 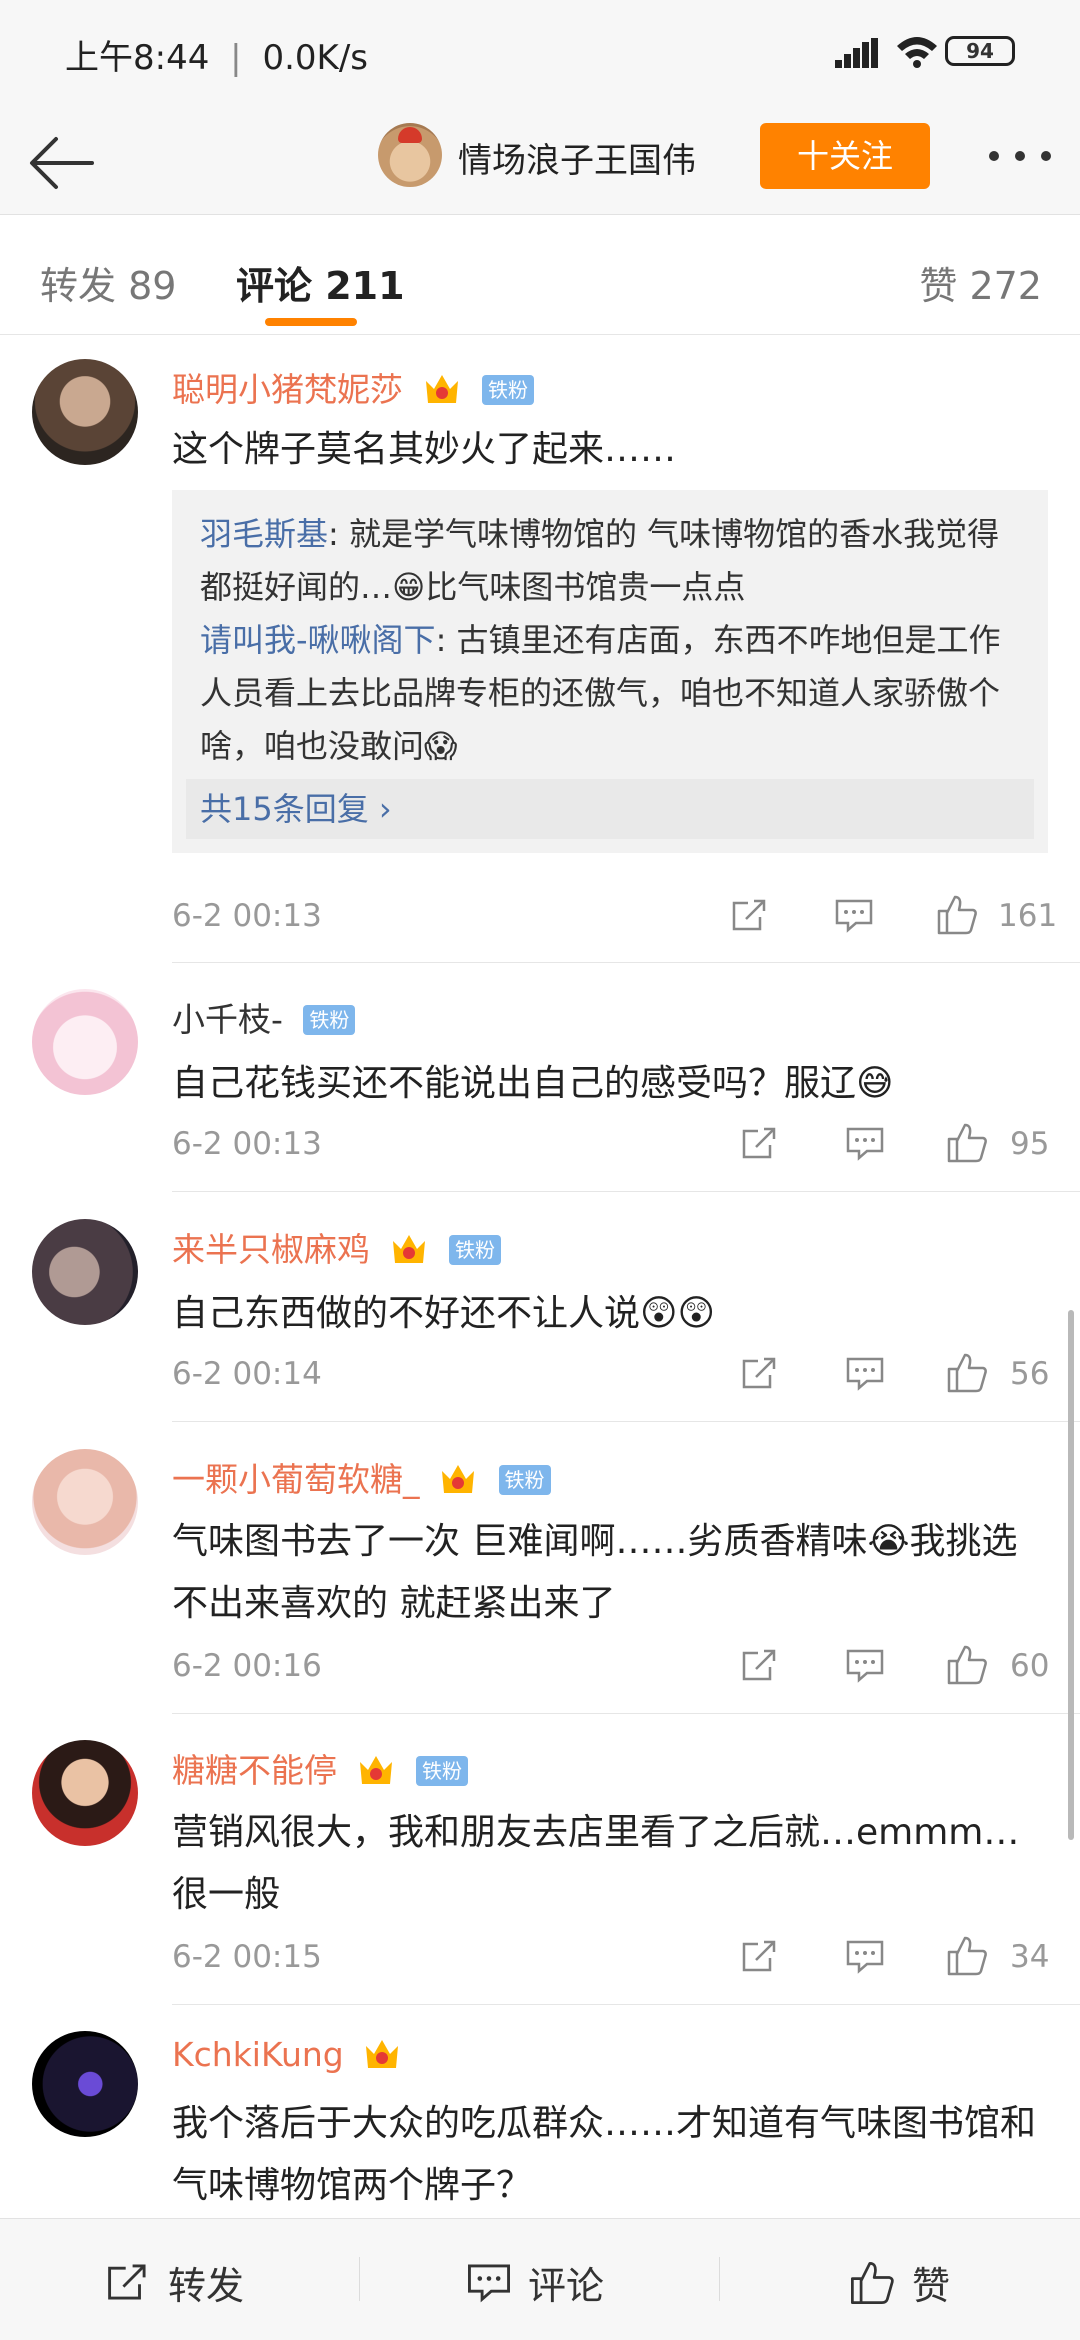 I want to click on wifi-icon, so click(x=917, y=52).